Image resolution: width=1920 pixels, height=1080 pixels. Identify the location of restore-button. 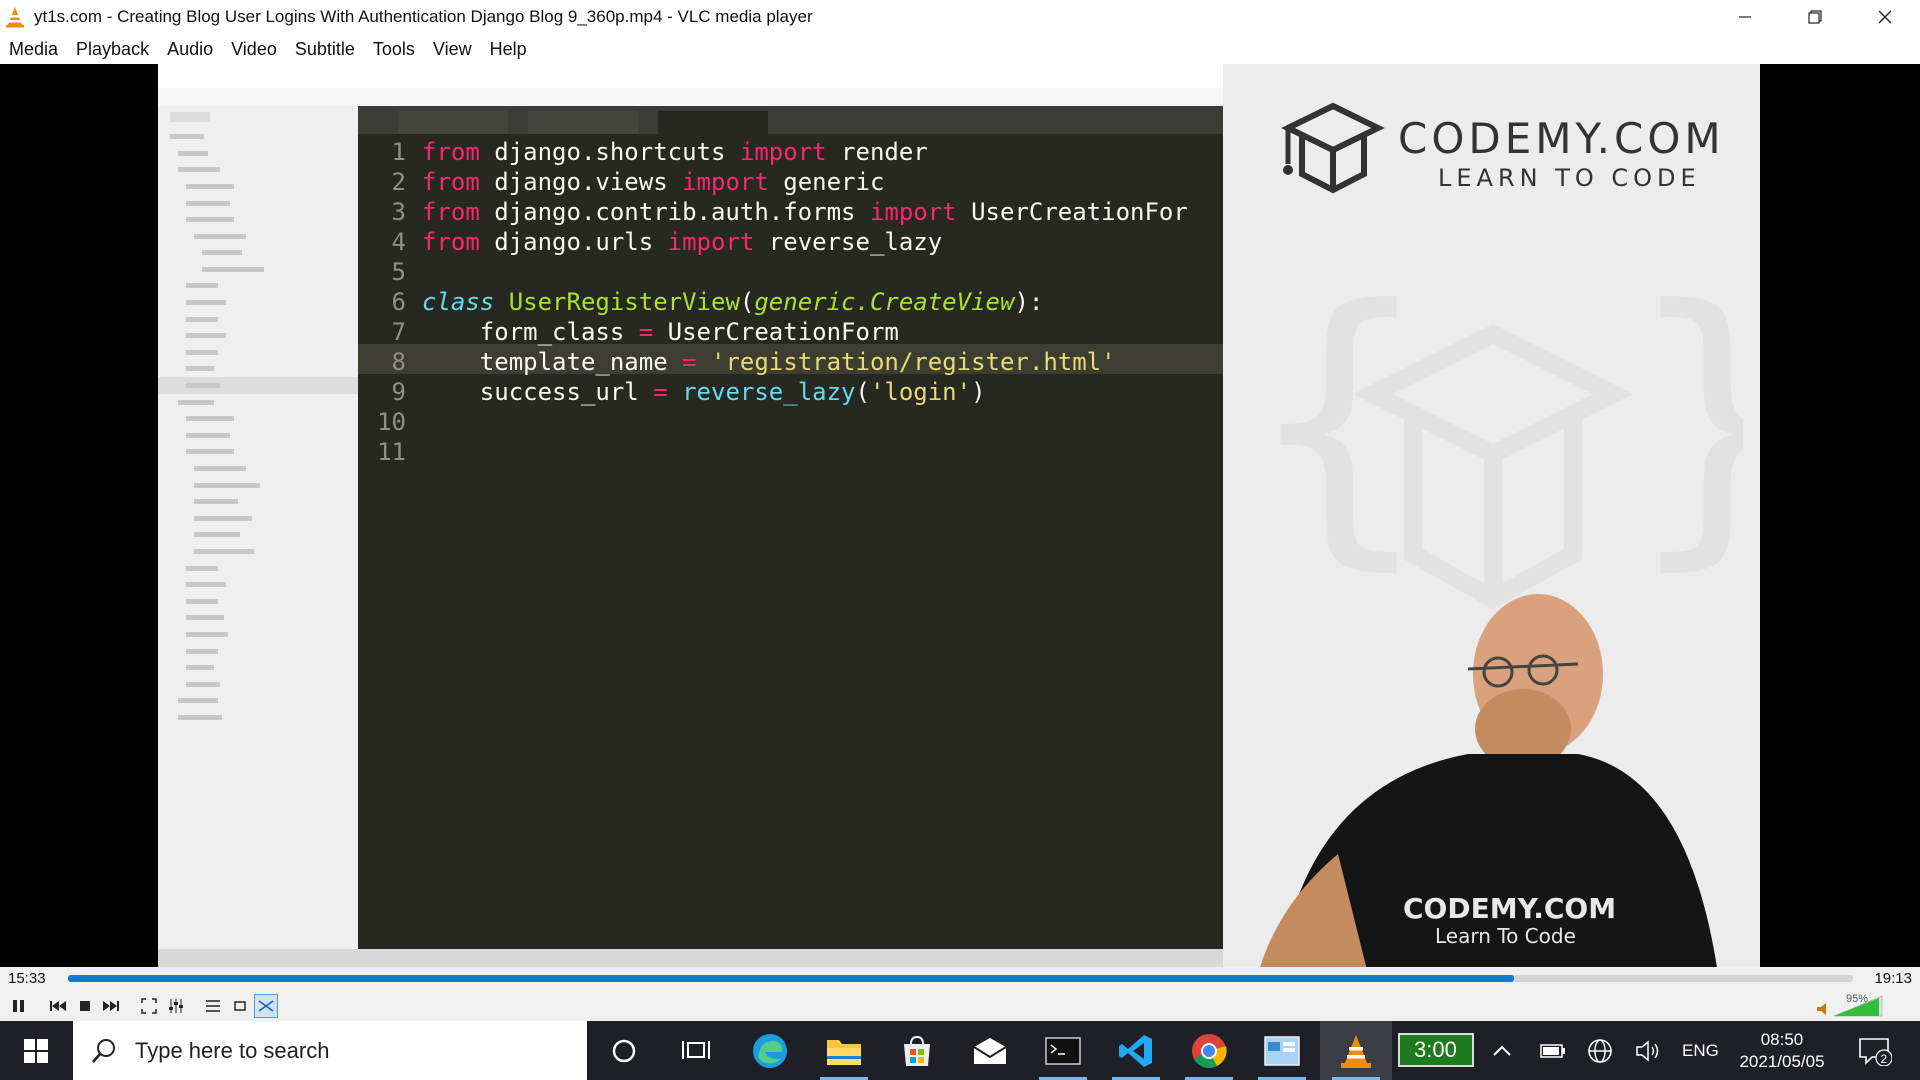
(1815, 17).